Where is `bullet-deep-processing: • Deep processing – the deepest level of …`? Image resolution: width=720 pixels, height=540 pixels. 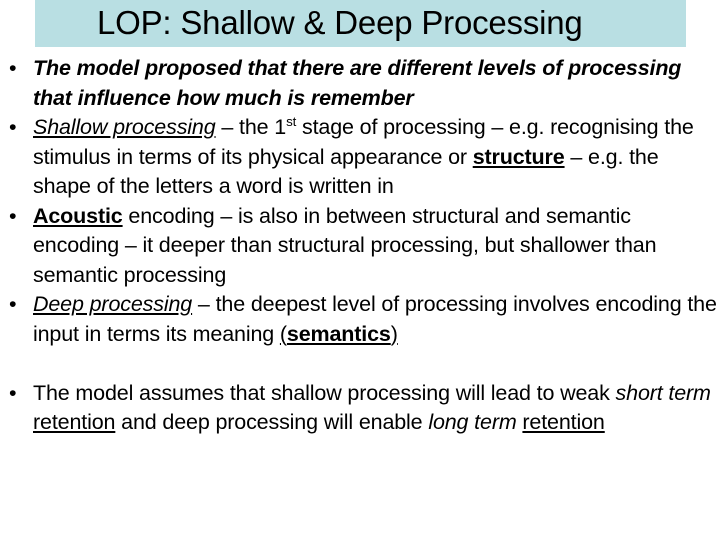
bullet-deep-processing: • Deep processing – the deepest level of … is located at coordinates (360, 319).